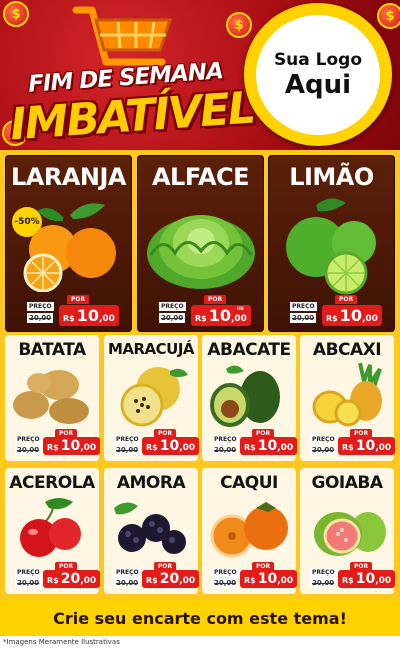 This screenshot has height=650, width=400. Describe the element at coordinates (61, 642) in the screenshot. I see `disclaimer-text: *Imagens Meramente Ilustrativas` at that location.